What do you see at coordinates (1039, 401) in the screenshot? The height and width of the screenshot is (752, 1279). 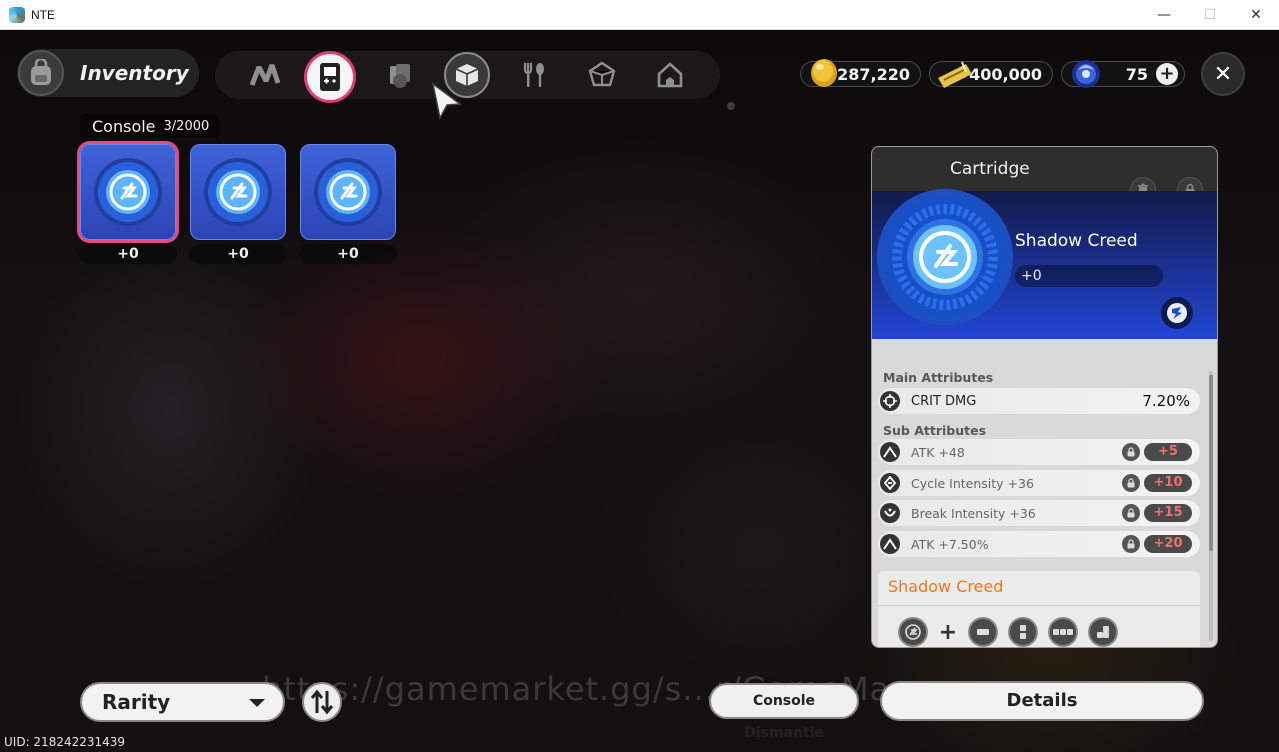 I see `main-attribute-row: CRIT DMG 7.20%` at bounding box center [1039, 401].